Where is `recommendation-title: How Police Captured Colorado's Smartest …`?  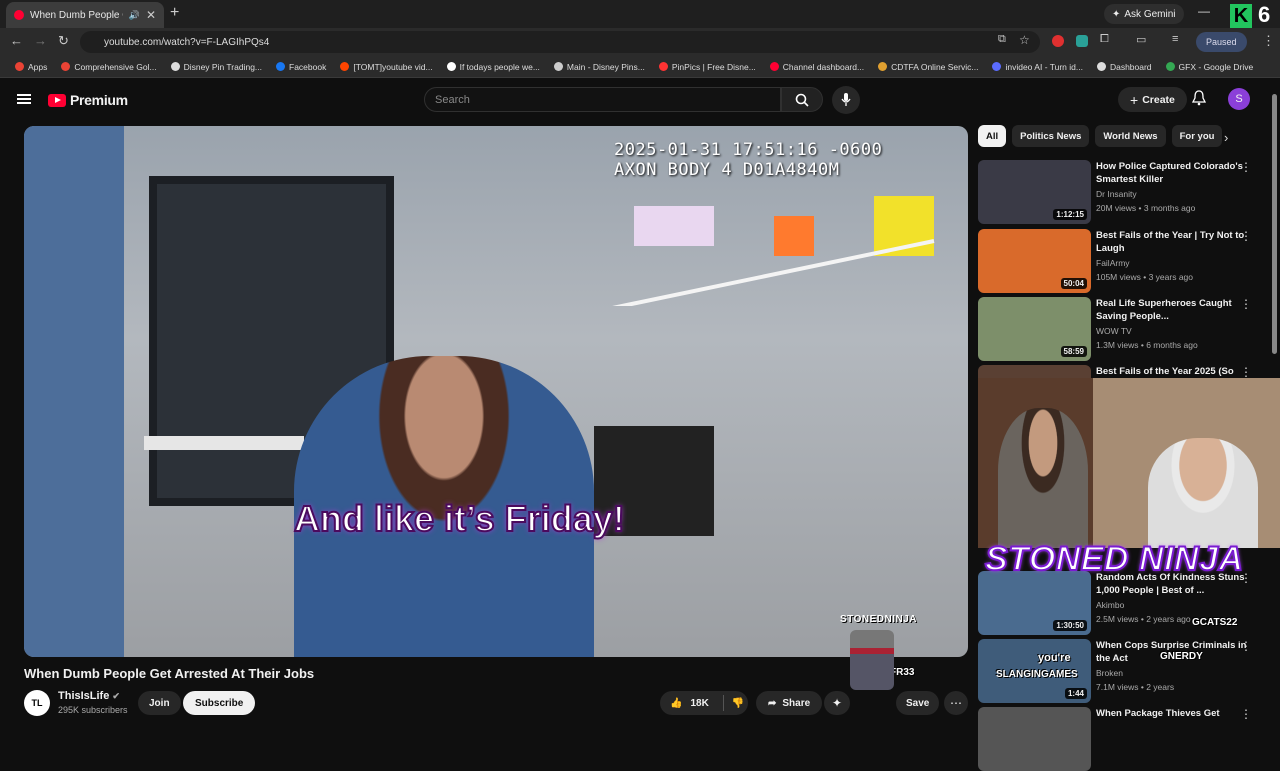
recommendation-title: How Police Captured Colorado's Smartest … is located at coordinates (1172, 173).